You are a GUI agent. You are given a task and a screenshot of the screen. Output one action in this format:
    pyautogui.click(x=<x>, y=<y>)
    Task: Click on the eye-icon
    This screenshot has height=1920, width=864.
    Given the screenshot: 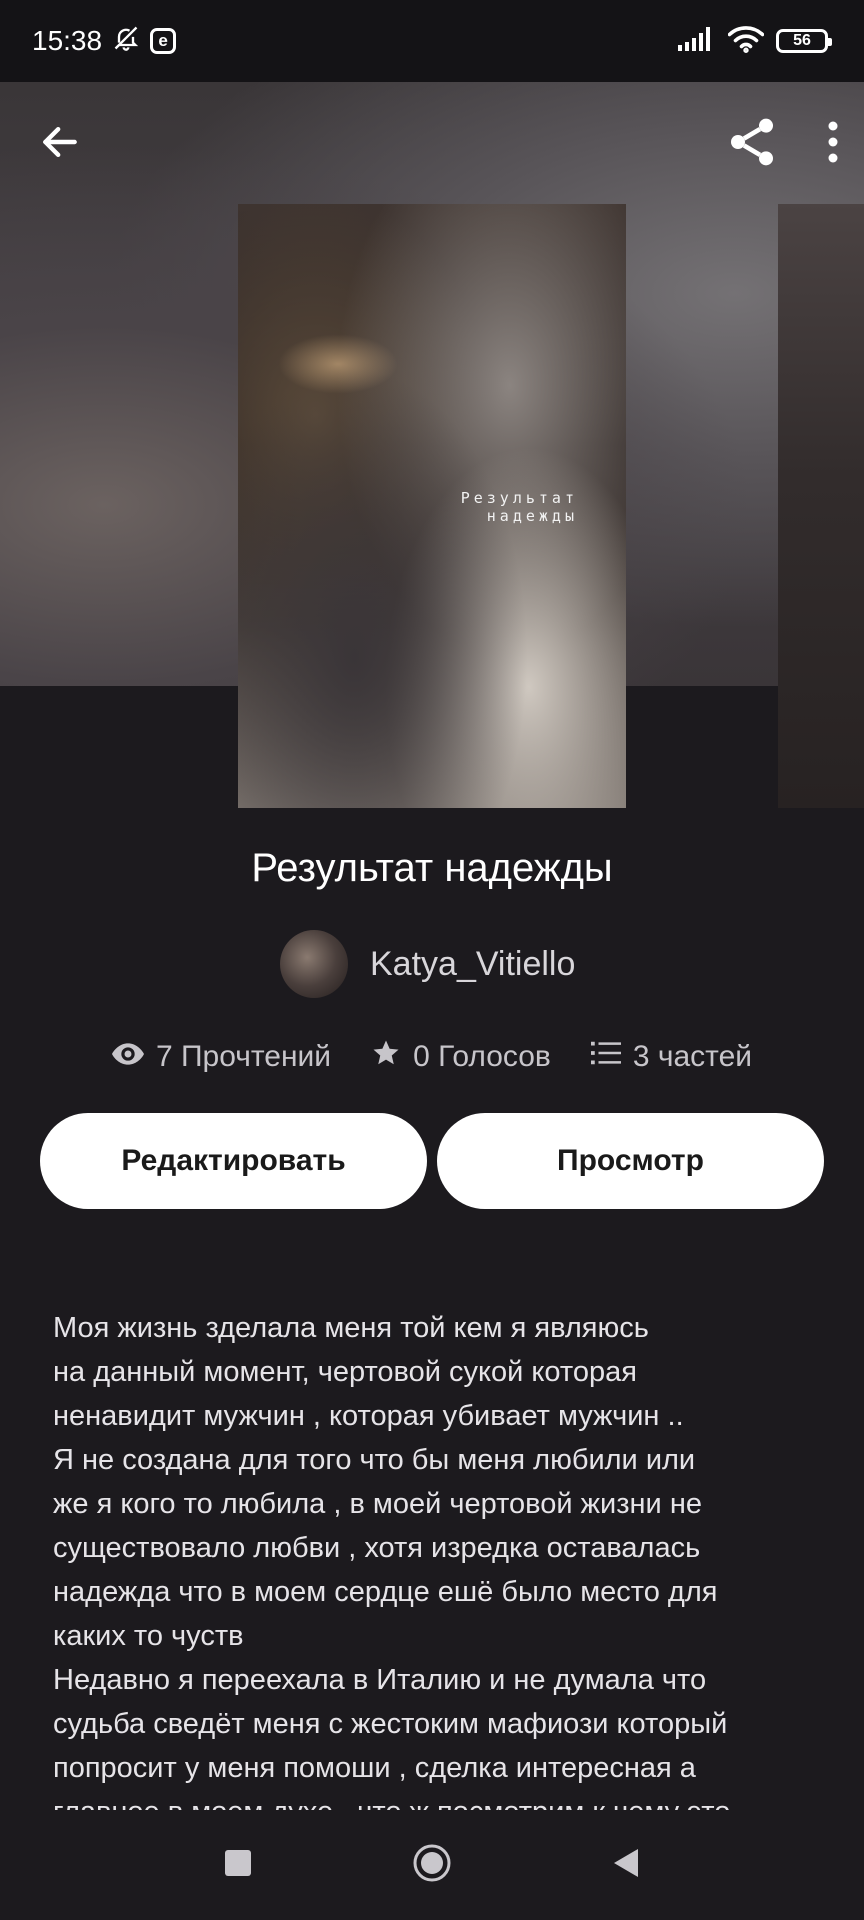 What is the action you would take?
    pyautogui.click(x=127, y=1057)
    